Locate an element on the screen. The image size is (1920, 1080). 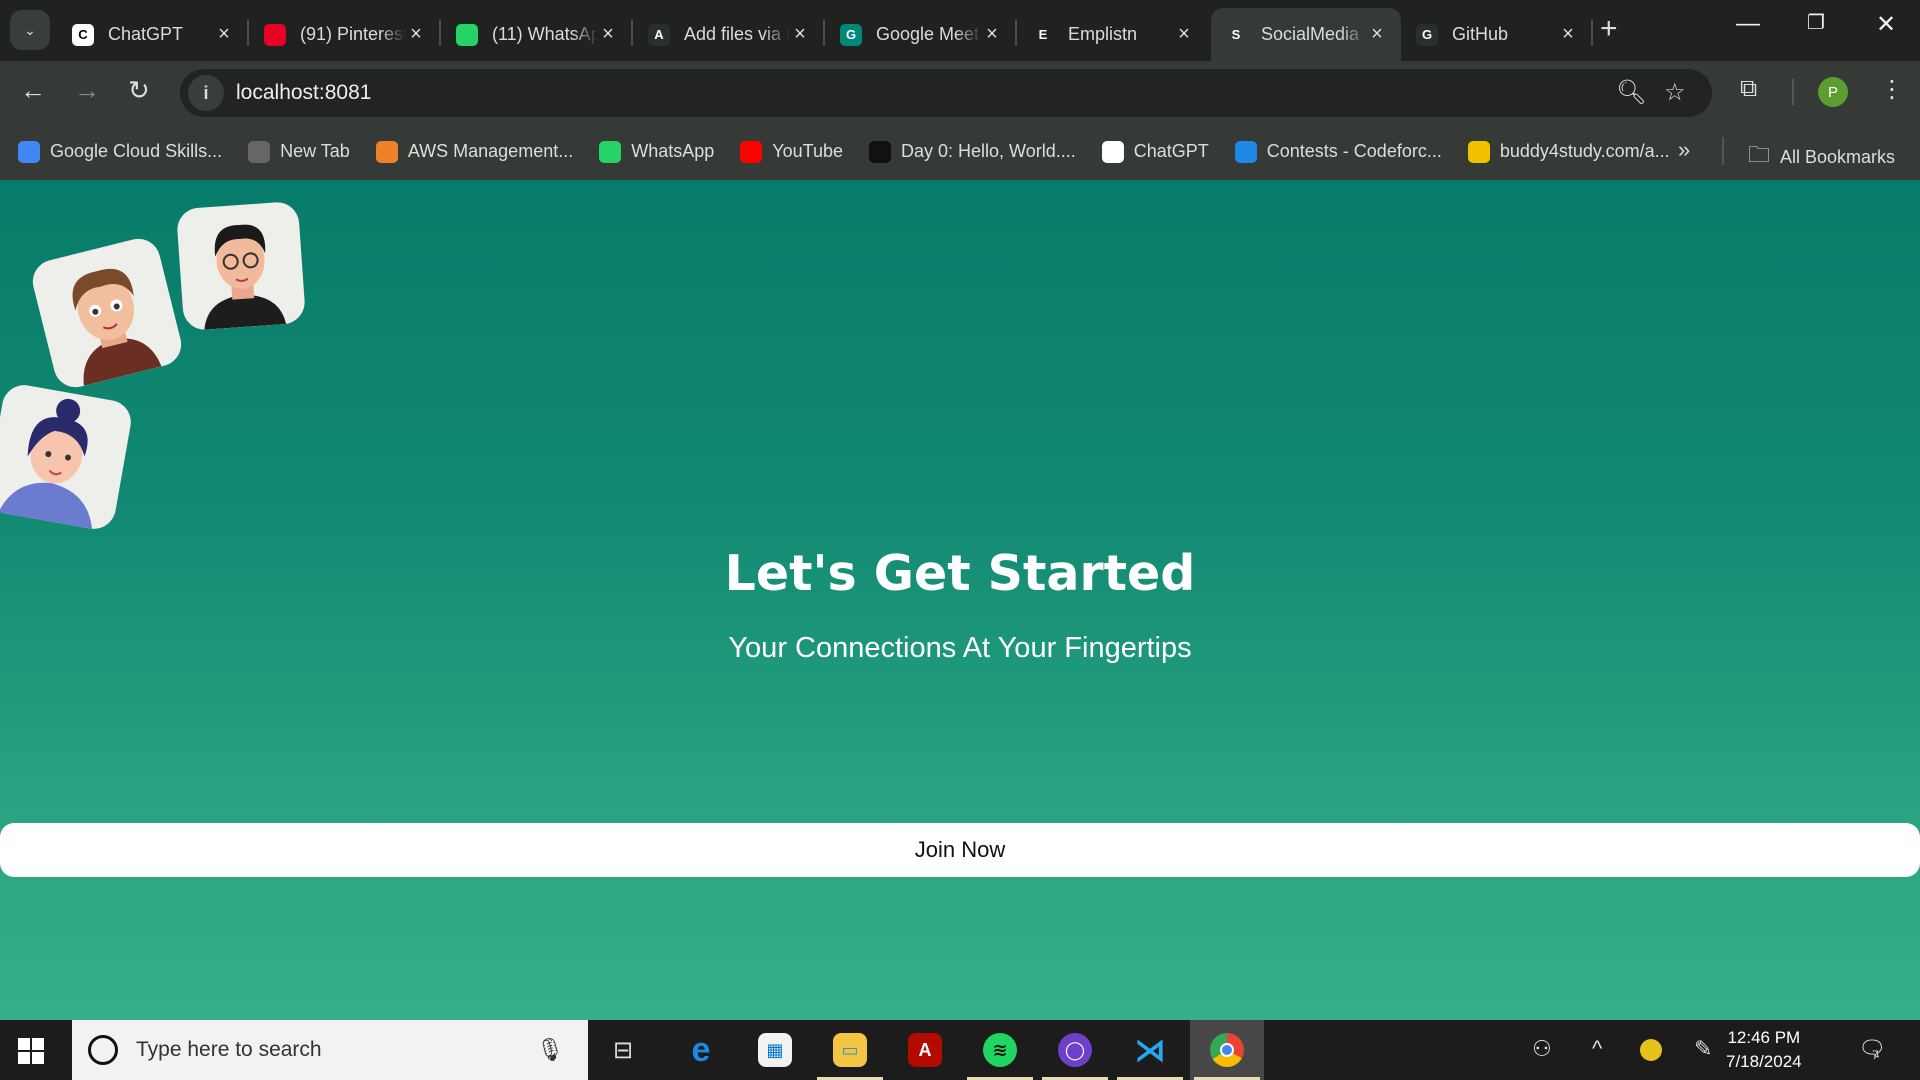
toolbar: ← → ↻ i localhost:8081 🔍︎ ☆ ⧉ P ⋮ is located at coordinates (960, 92).